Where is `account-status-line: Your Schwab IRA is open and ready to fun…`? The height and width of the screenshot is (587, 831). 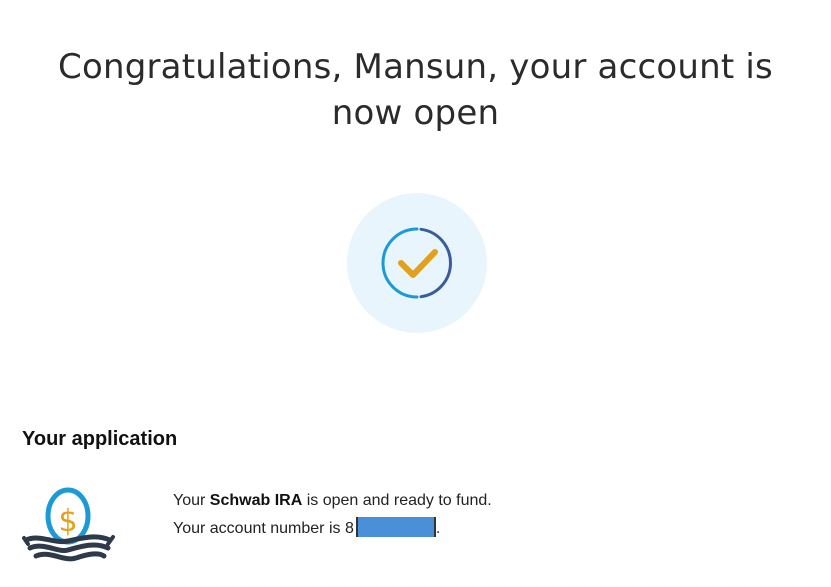 account-status-line: Your Schwab IRA is open and ready to fun… is located at coordinates (332, 500).